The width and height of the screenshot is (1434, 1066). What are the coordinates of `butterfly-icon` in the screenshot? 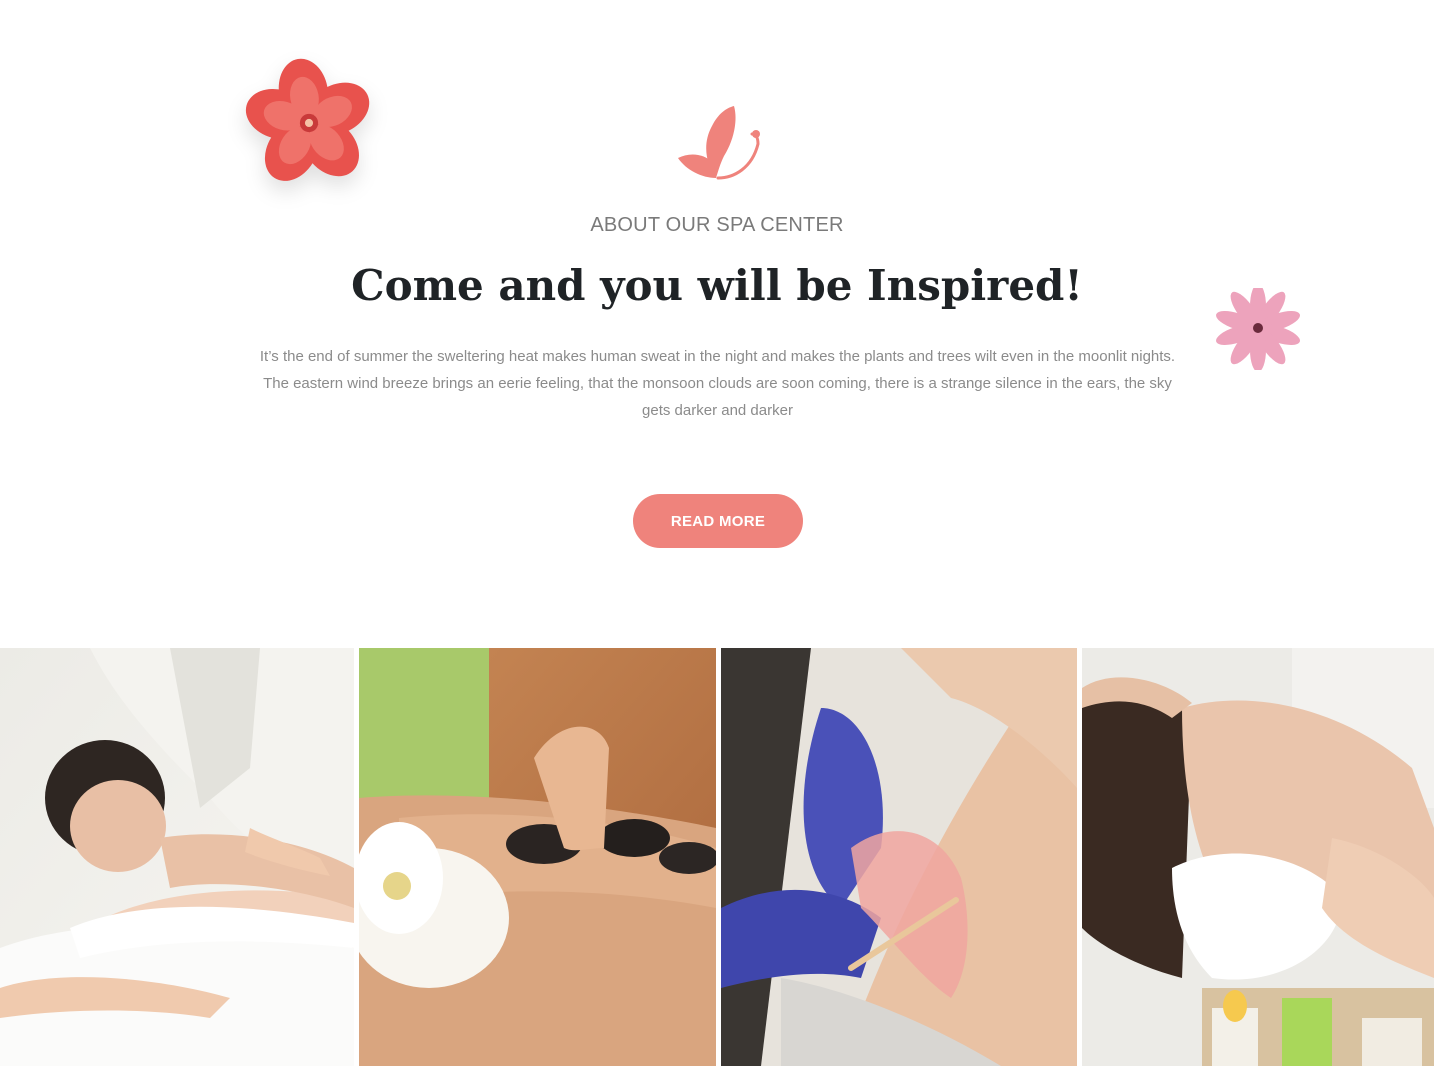 It's located at (718, 143).